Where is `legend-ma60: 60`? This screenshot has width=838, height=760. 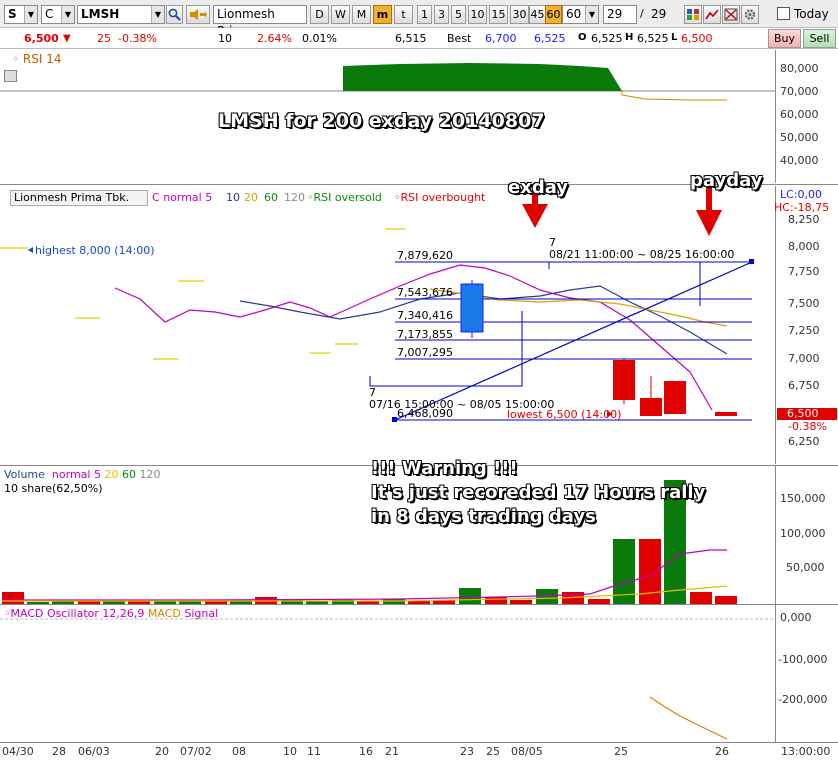
legend-ma60: 60 is located at coordinates (271, 197).